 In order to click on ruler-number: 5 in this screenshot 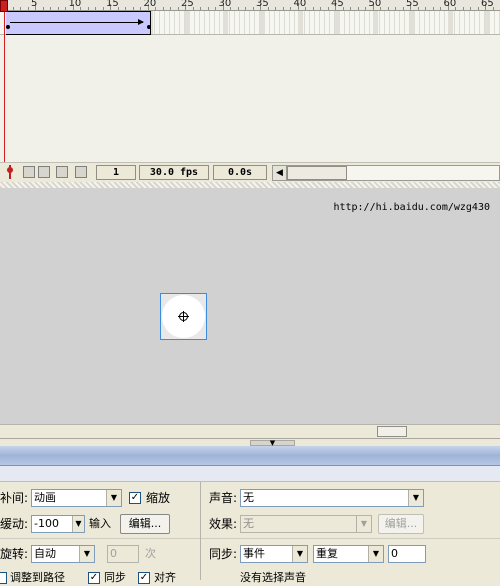, I will do `click(34, 4)`.